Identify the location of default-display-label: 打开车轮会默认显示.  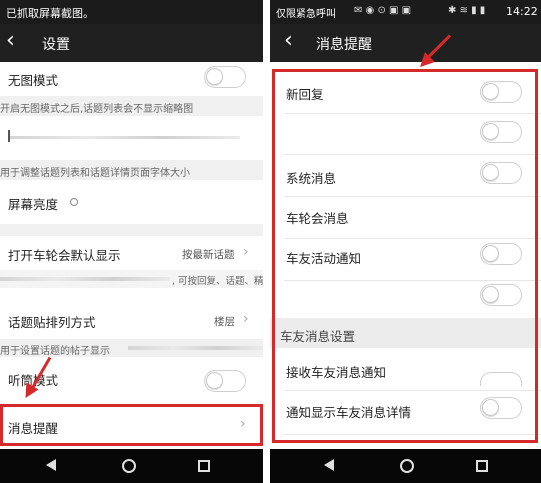
(64, 255).